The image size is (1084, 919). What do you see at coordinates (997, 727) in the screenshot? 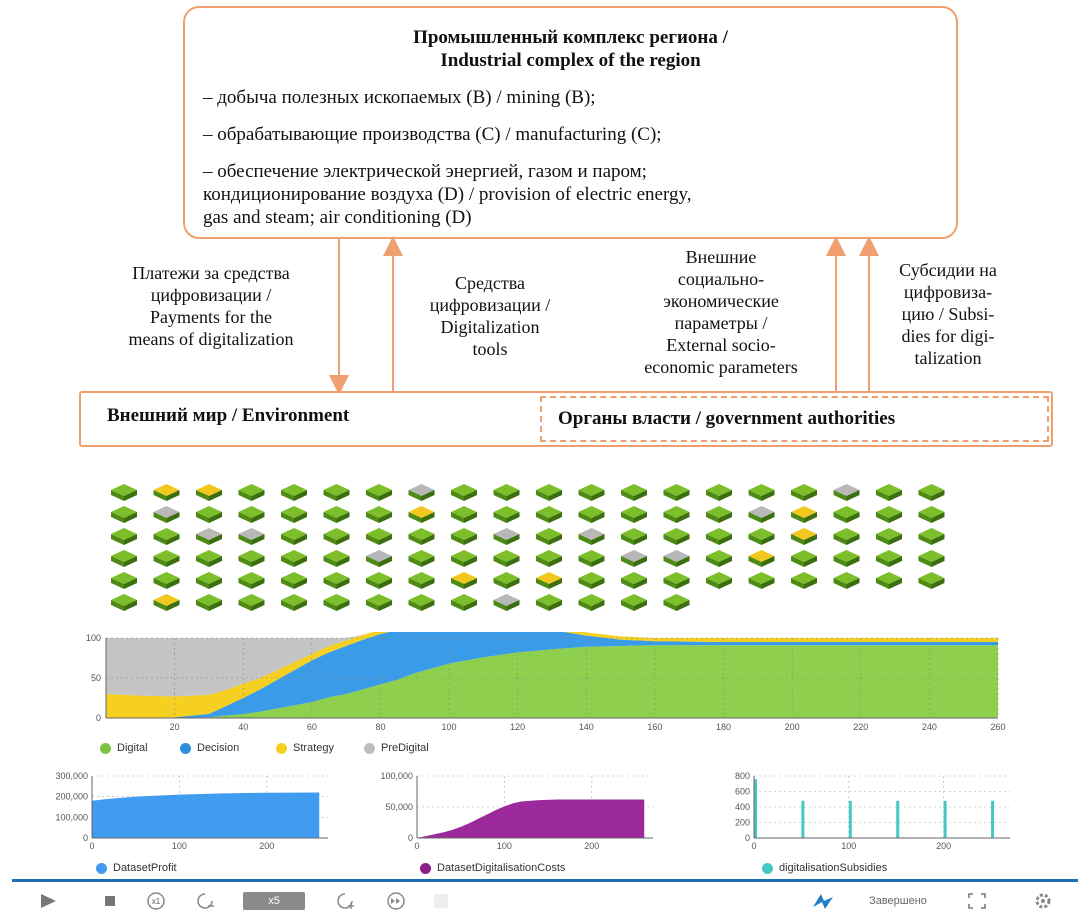
I see `x-tick-label: 260` at bounding box center [997, 727].